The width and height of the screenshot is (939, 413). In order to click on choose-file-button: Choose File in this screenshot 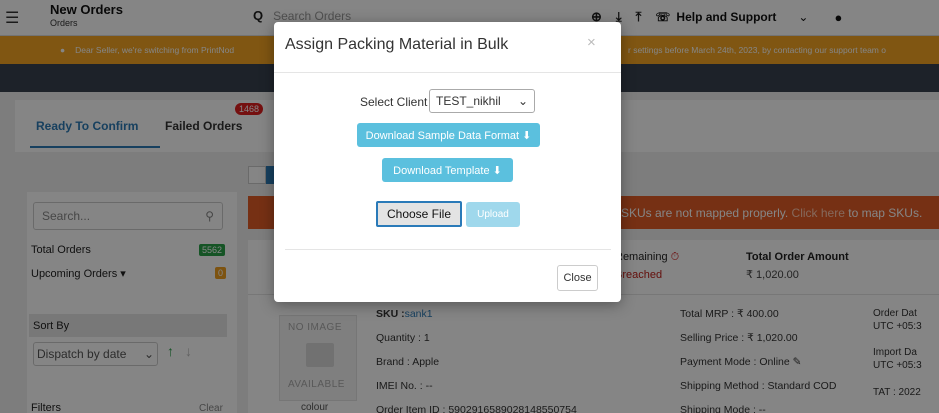, I will do `click(419, 214)`.